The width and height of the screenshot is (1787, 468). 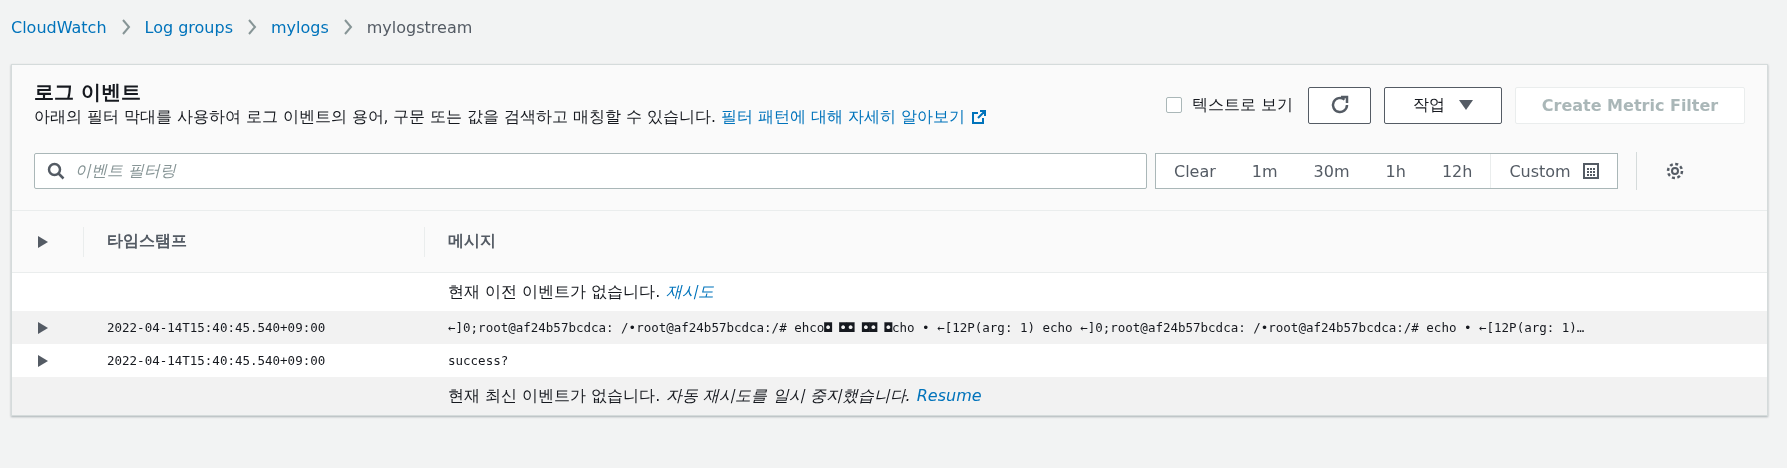 What do you see at coordinates (978, 117) in the screenshot?
I see `external-link-icon` at bounding box center [978, 117].